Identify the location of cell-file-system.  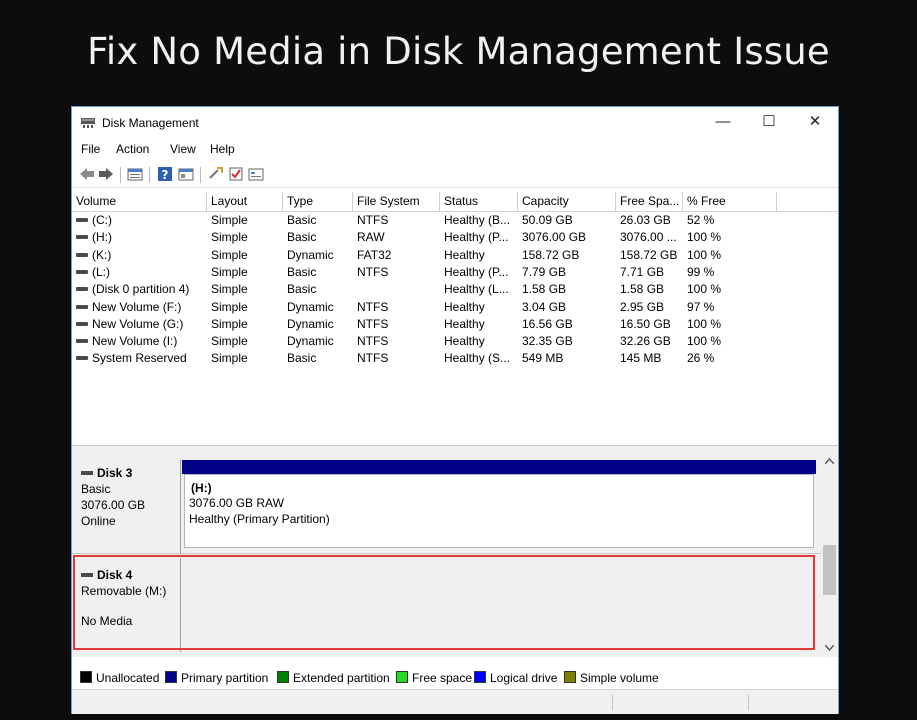
(396, 289).